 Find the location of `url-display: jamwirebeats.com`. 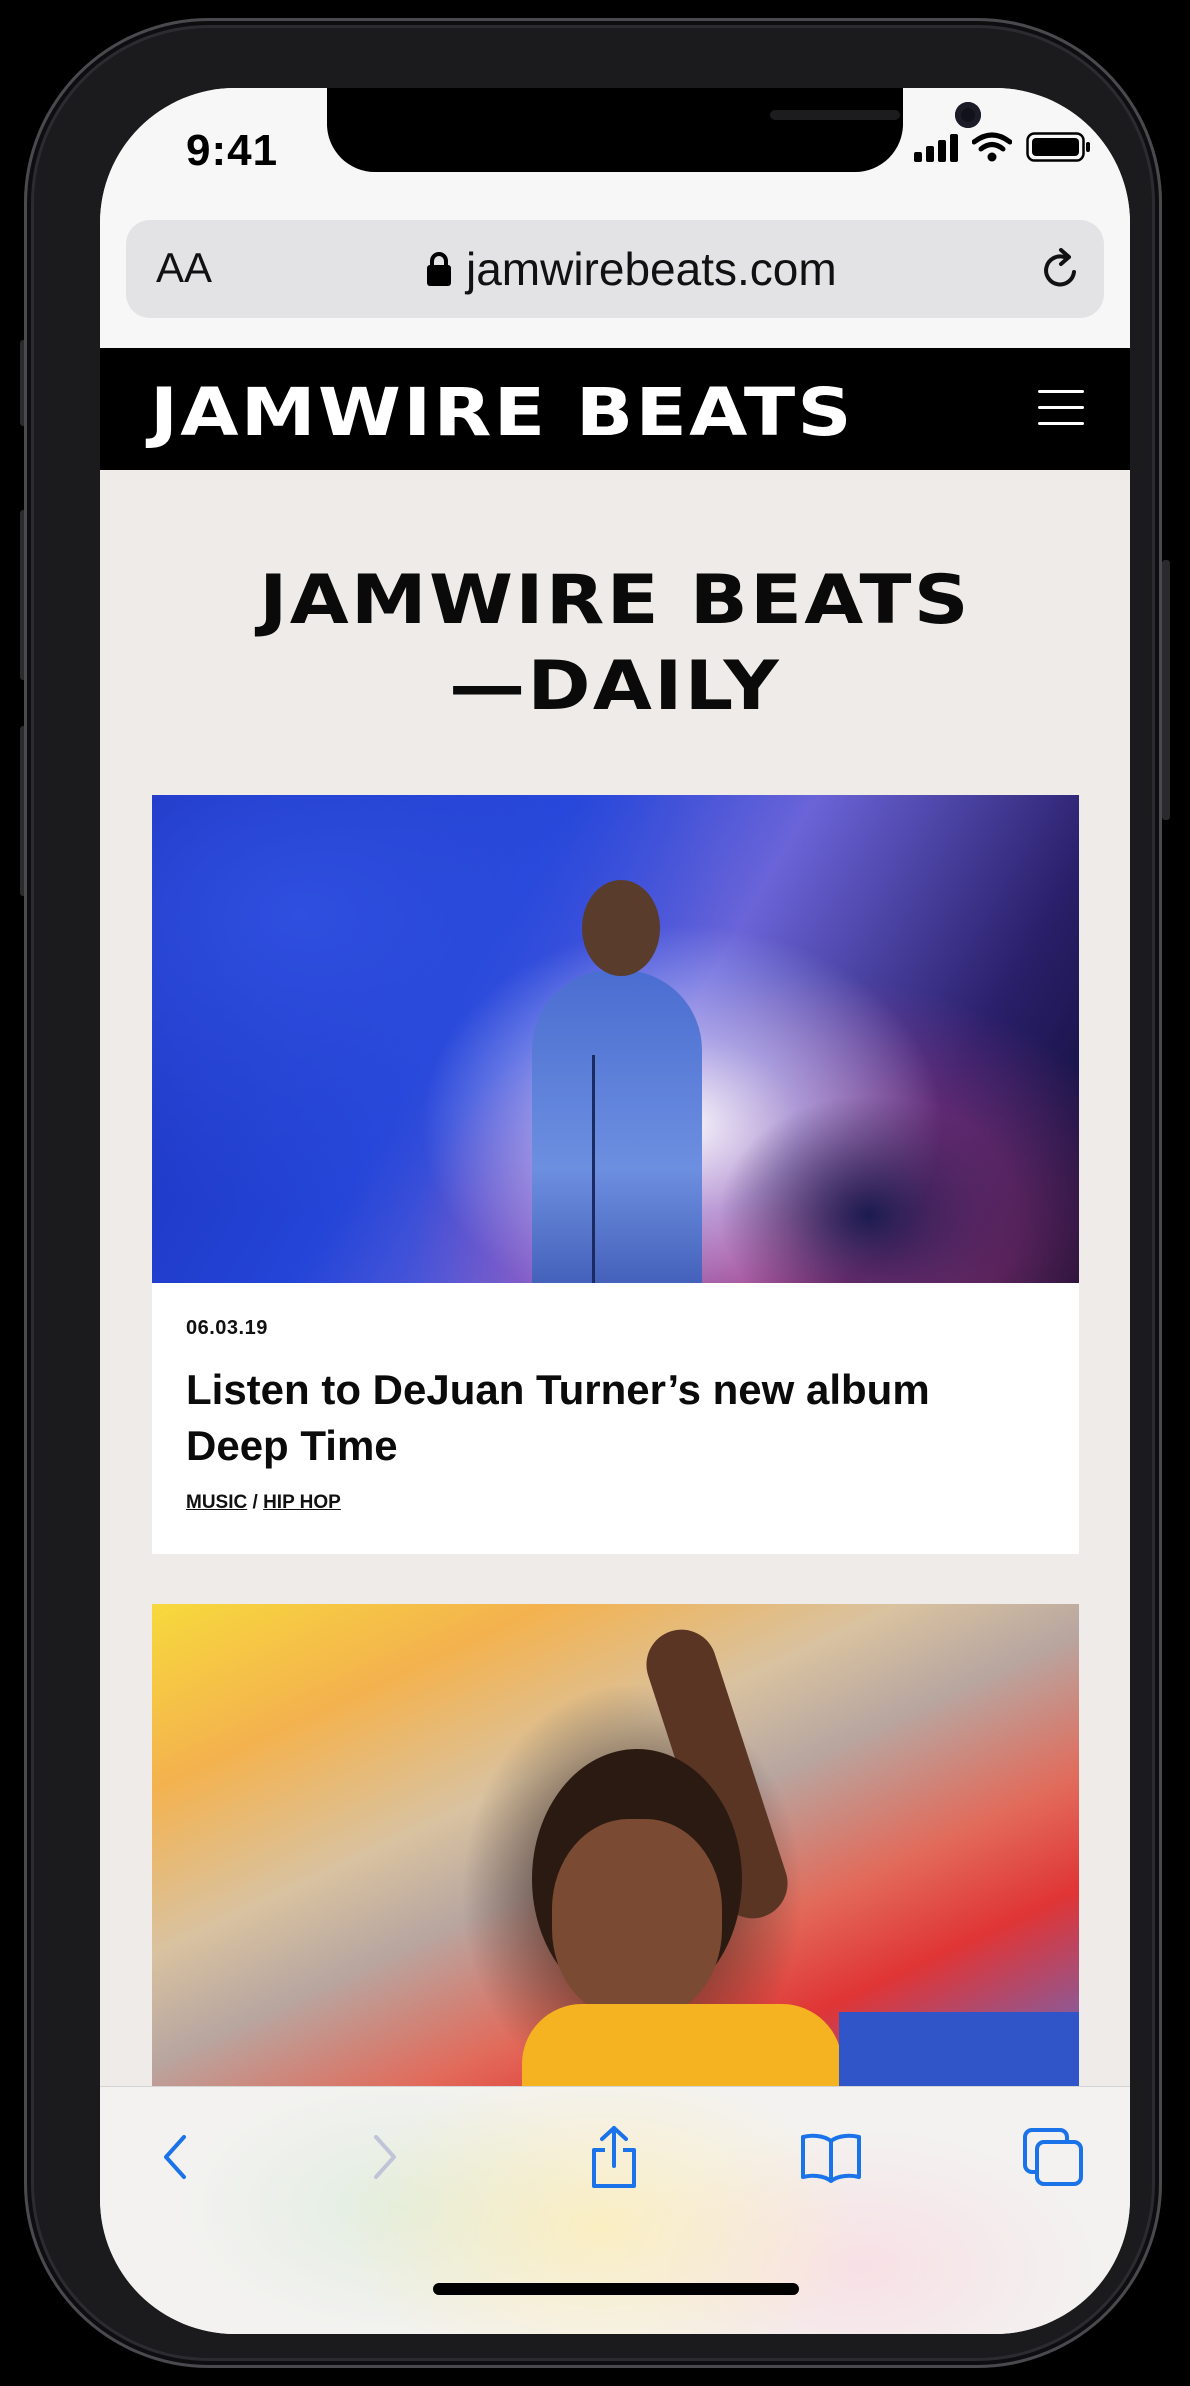

url-display: jamwirebeats.com is located at coordinates (631, 269).